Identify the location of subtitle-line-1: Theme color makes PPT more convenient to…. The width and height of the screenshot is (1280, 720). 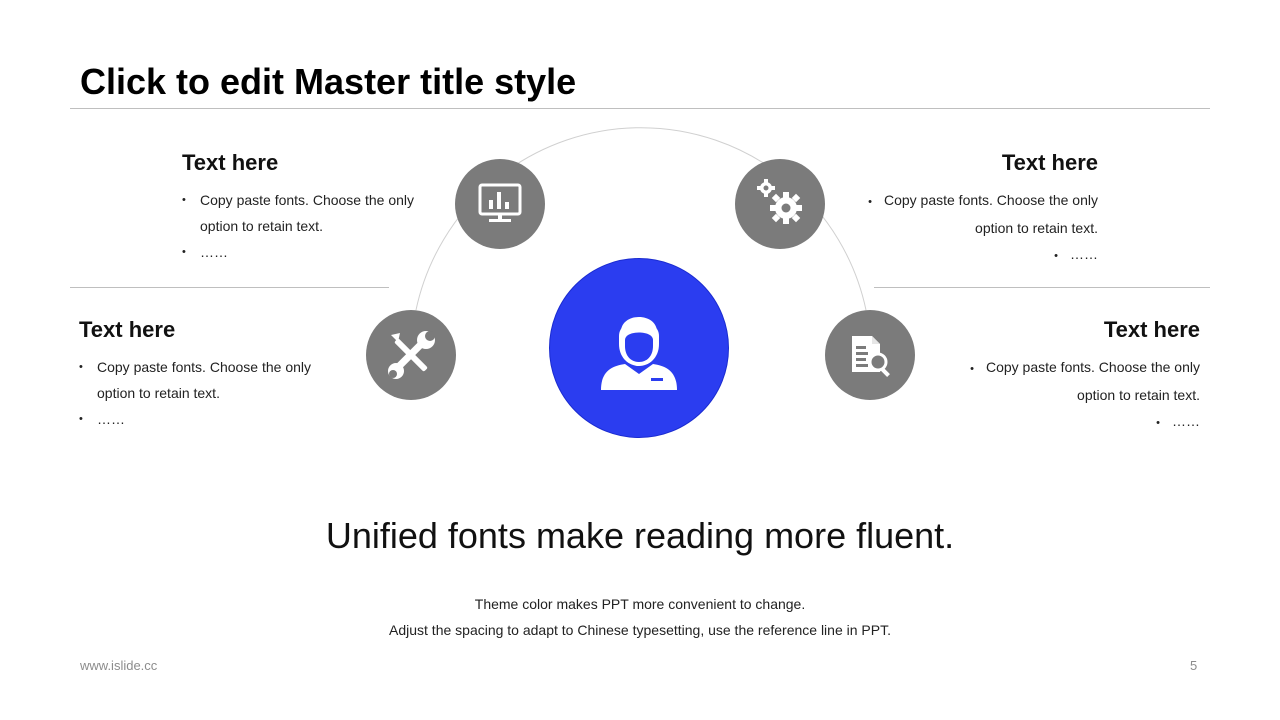
(640, 604).